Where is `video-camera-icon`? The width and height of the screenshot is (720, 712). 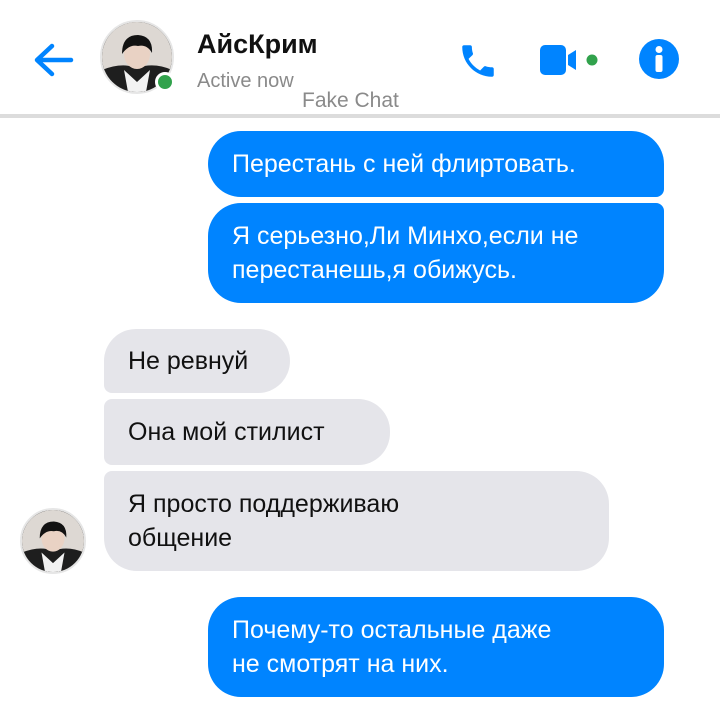 video-camera-icon is located at coordinates (569, 60).